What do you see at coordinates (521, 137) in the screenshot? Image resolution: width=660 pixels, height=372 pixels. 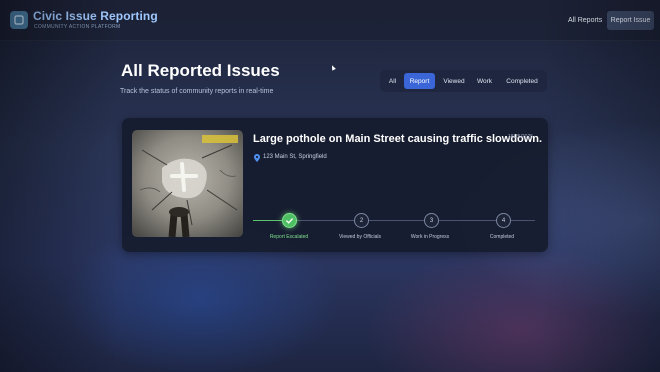 I see `issue-date: 18/25/2025` at bounding box center [521, 137].